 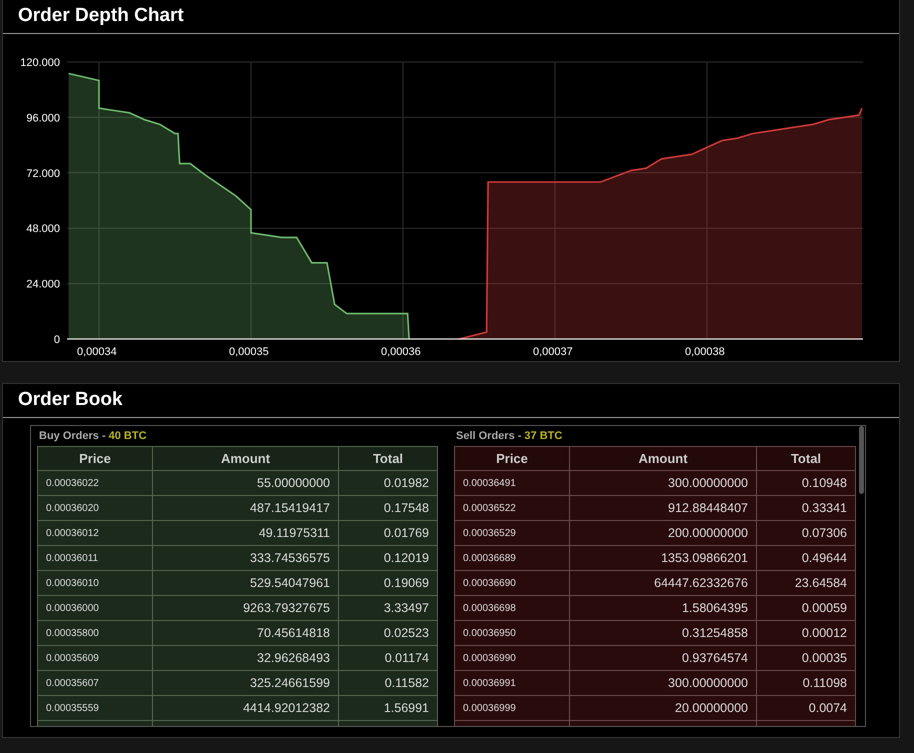 I want to click on table-cell: 0.0074, so click(x=806, y=708).